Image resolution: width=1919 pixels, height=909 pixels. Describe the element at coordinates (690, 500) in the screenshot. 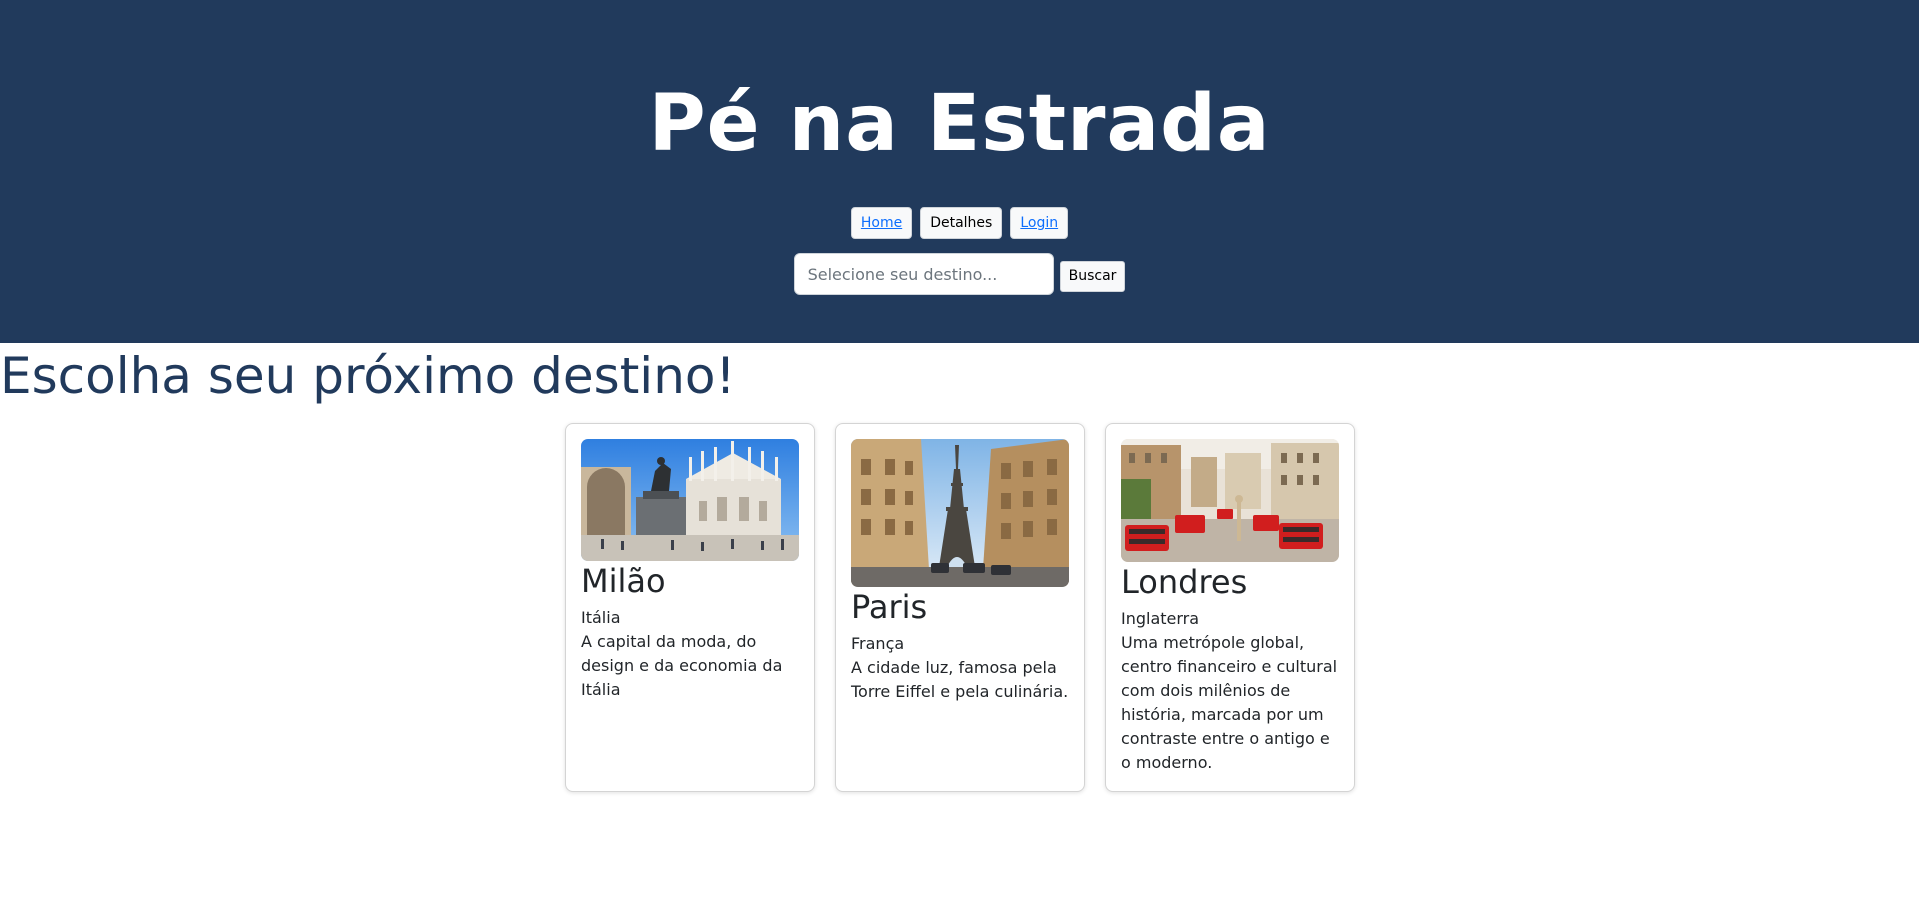

I see `milan-cathedral-image` at that location.